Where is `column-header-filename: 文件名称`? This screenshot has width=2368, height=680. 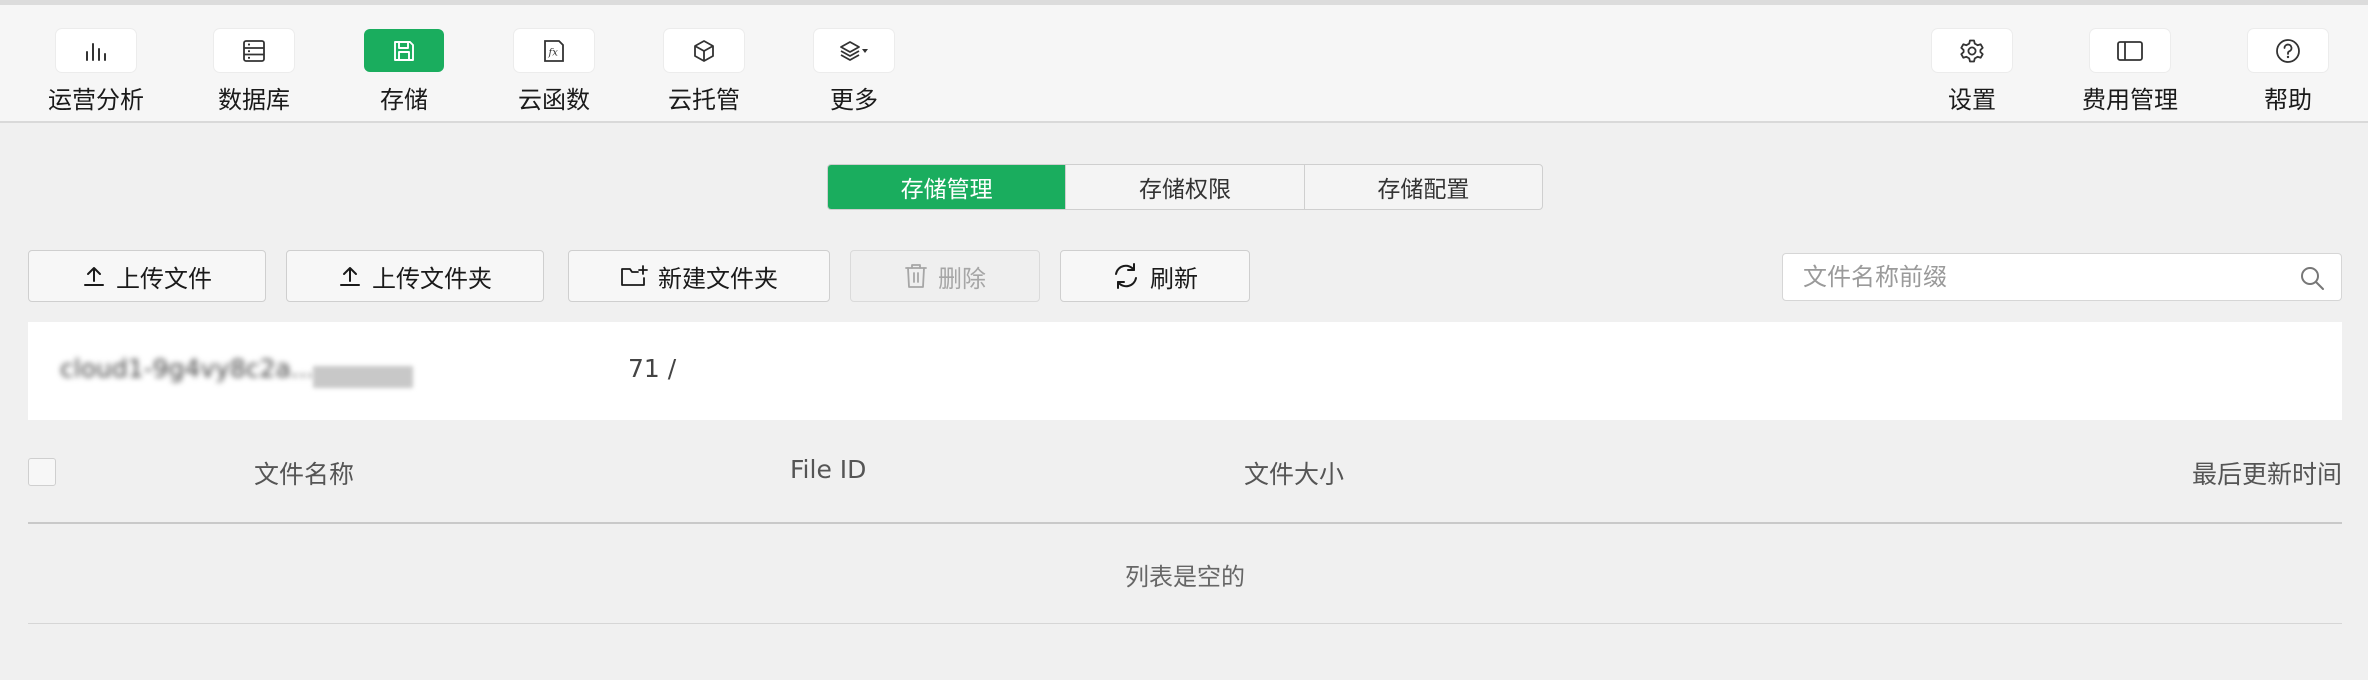
column-header-filename: 文件名称 is located at coordinates (304, 473).